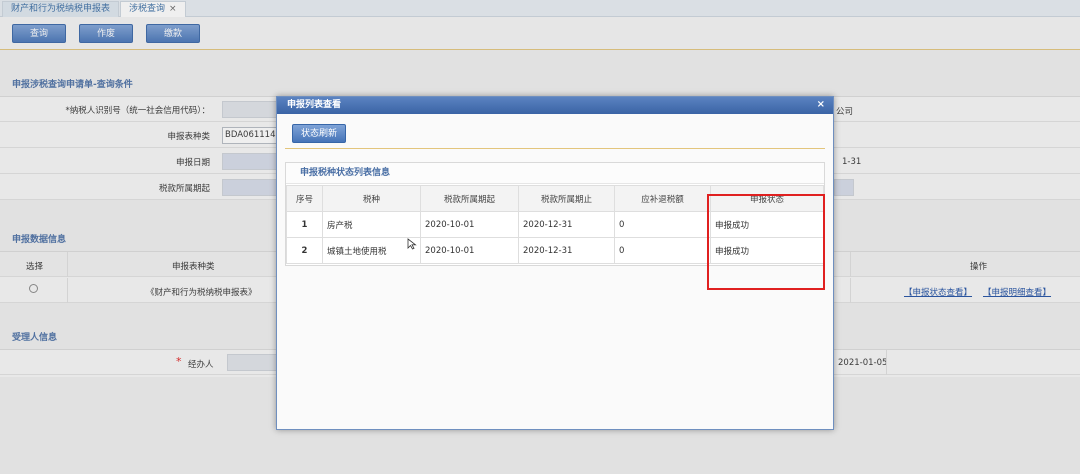  What do you see at coordinates (821, 105) in the screenshot?
I see `close-icon: ×` at bounding box center [821, 105].